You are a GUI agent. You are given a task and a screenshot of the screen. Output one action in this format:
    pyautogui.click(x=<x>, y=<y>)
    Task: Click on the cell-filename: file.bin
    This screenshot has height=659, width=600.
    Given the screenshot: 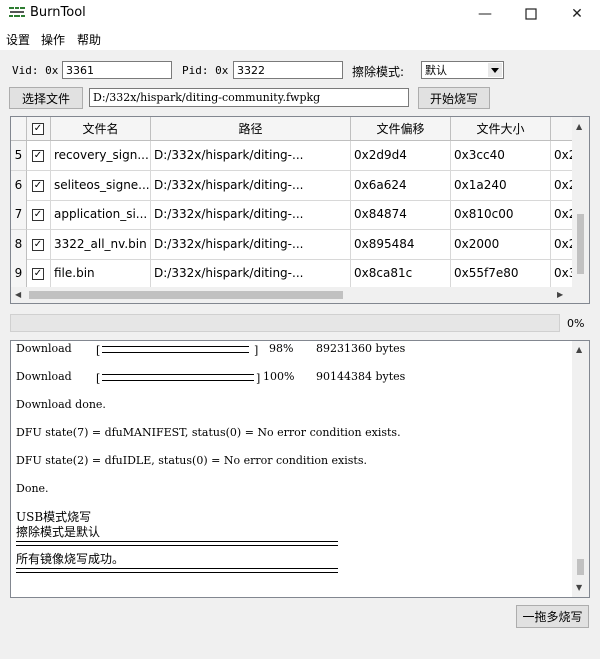 What is the action you would take?
    pyautogui.click(x=101, y=274)
    